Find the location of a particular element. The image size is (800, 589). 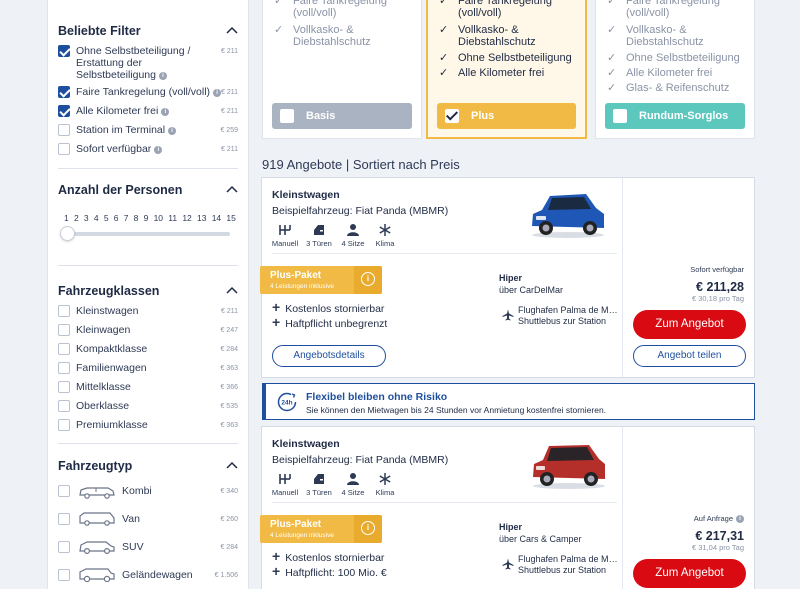

package-plus-button: Plus is located at coordinates (506, 116).